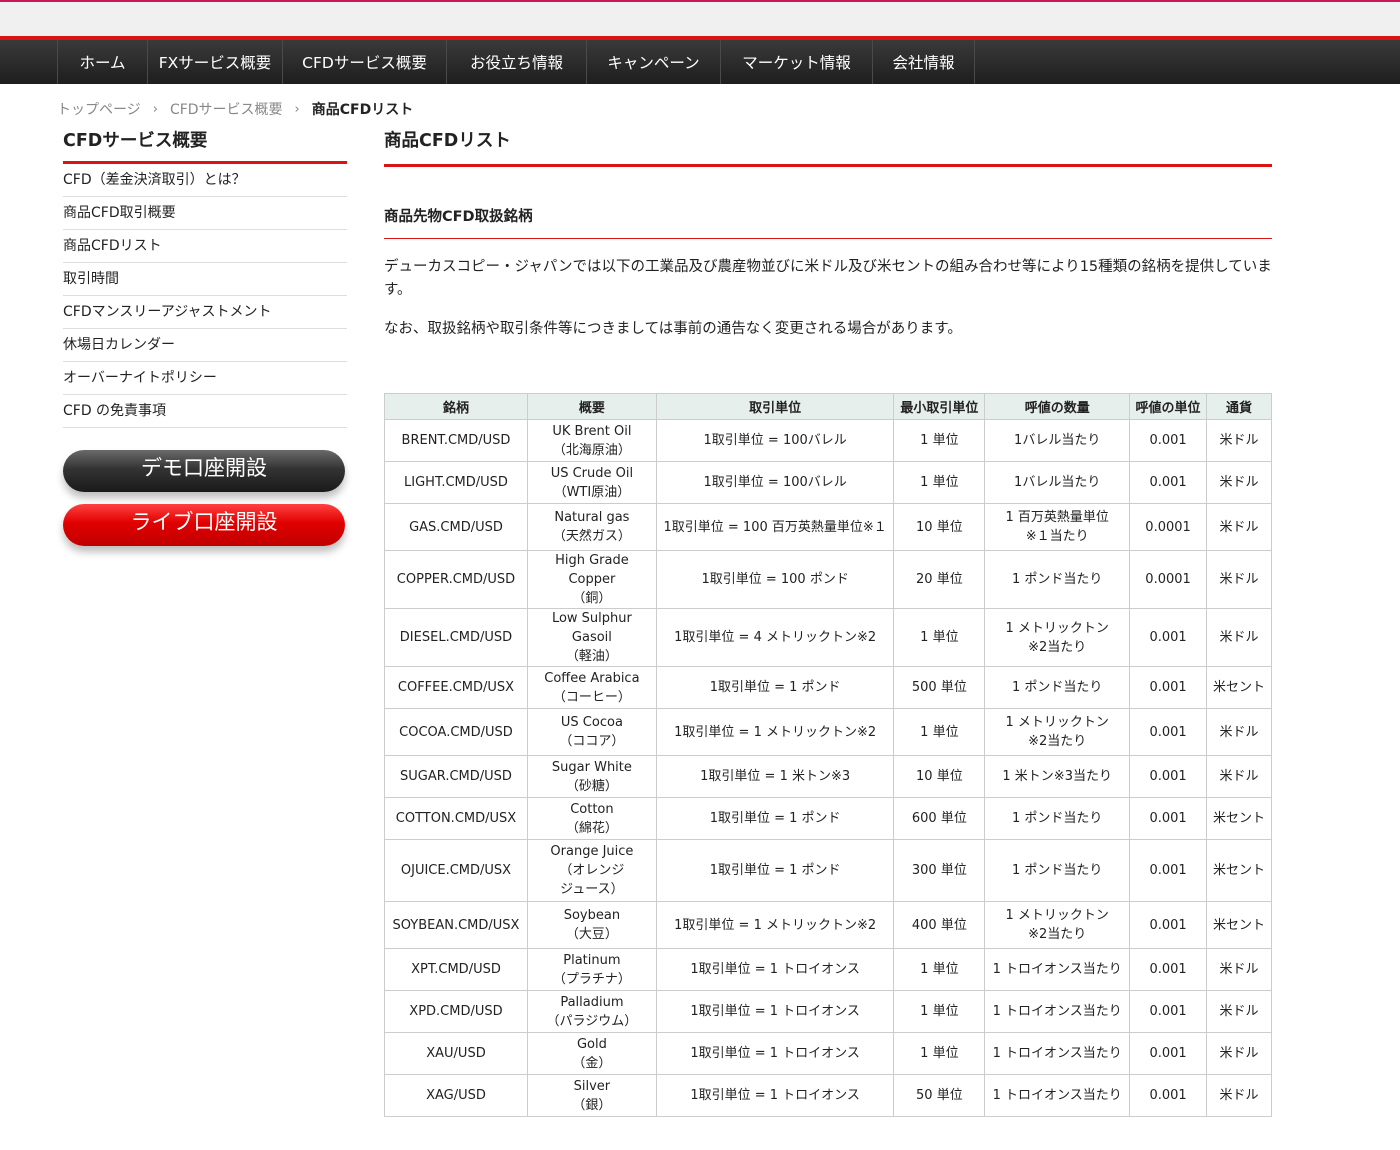  Describe the element at coordinates (591, 818) in the screenshot. I see `cell-overview: Cotton （綿花）` at that location.